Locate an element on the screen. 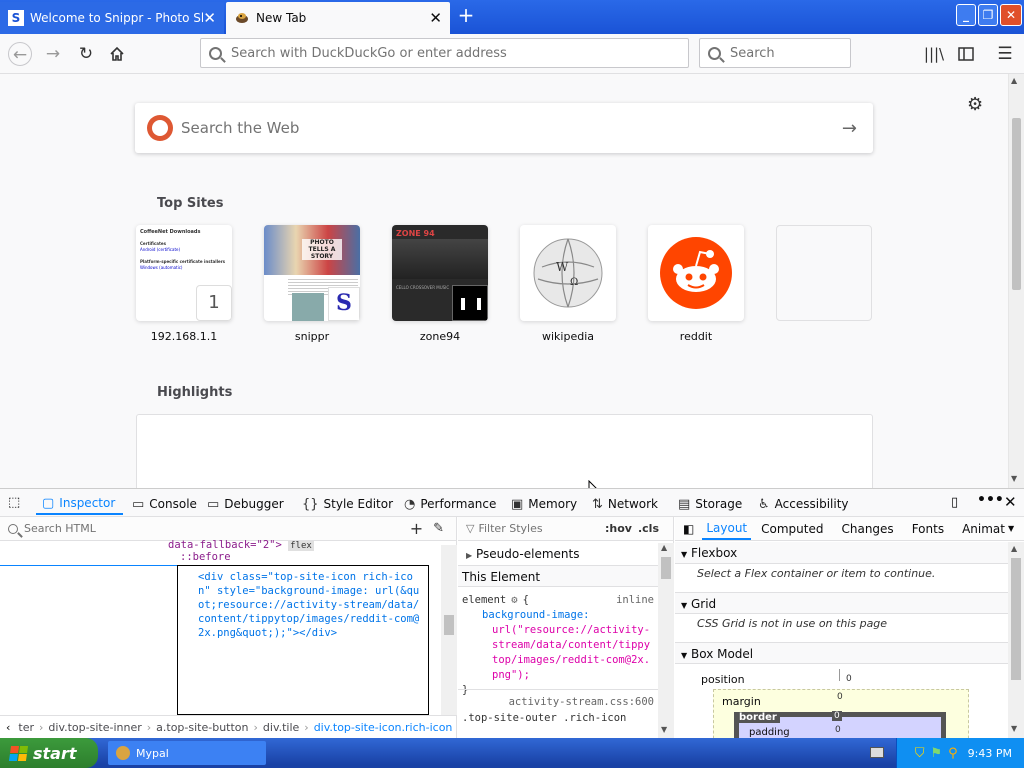 The image size is (1024, 768). reddit-logo-icon is located at coordinates (696, 273).